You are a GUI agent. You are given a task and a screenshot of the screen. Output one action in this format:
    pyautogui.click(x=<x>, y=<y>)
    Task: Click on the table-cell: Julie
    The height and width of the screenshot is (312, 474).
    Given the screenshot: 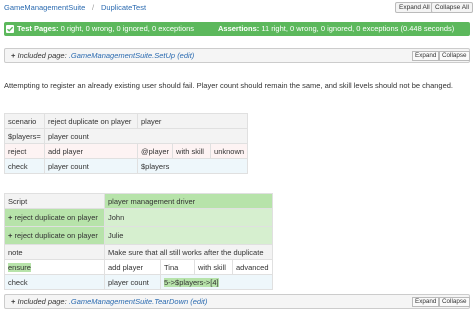 What is the action you would take?
    pyautogui.click(x=188, y=235)
    